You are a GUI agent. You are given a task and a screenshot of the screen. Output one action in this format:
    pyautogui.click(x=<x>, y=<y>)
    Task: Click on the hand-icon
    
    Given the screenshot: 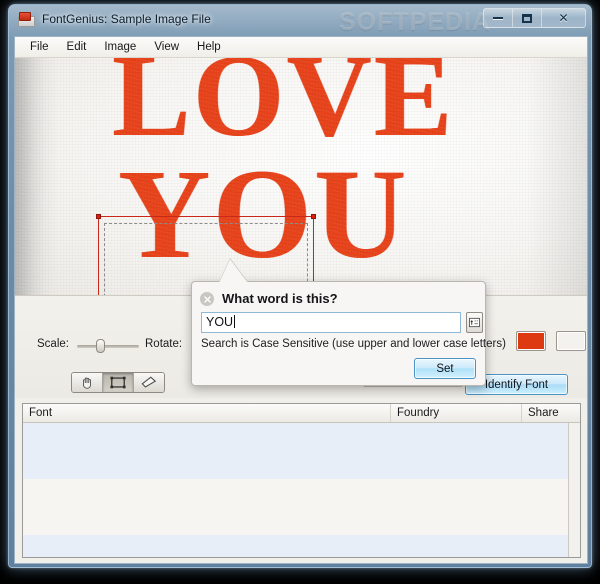 What is the action you would take?
    pyautogui.click(x=87, y=382)
    